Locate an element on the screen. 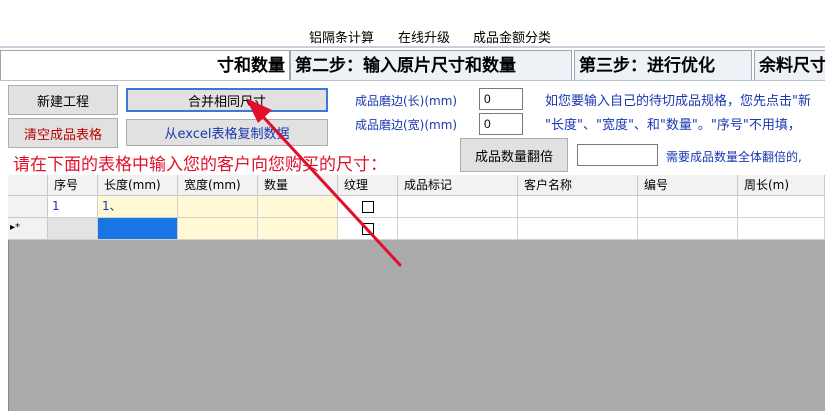 The width and height of the screenshot is (825, 411). column-header-width: 宽度(mm) is located at coordinates (218, 185).